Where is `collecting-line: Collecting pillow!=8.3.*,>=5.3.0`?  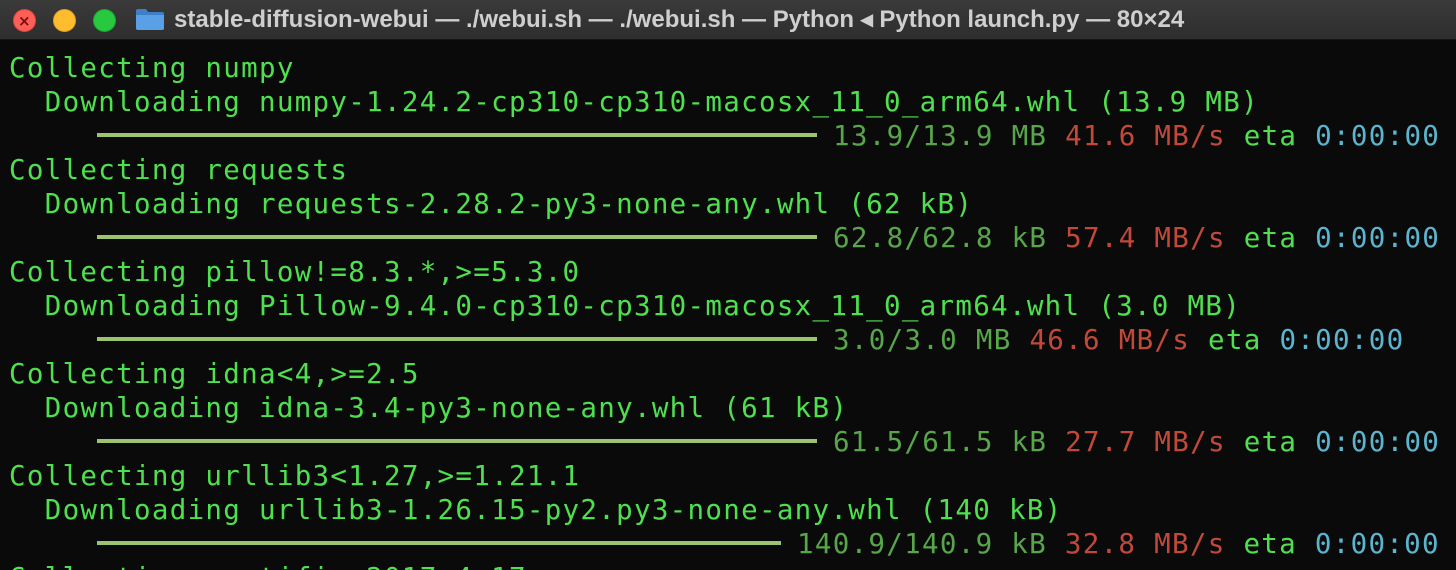
collecting-line: Collecting pillow!=8.3.*,>=5.3.0 is located at coordinates (295, 272).